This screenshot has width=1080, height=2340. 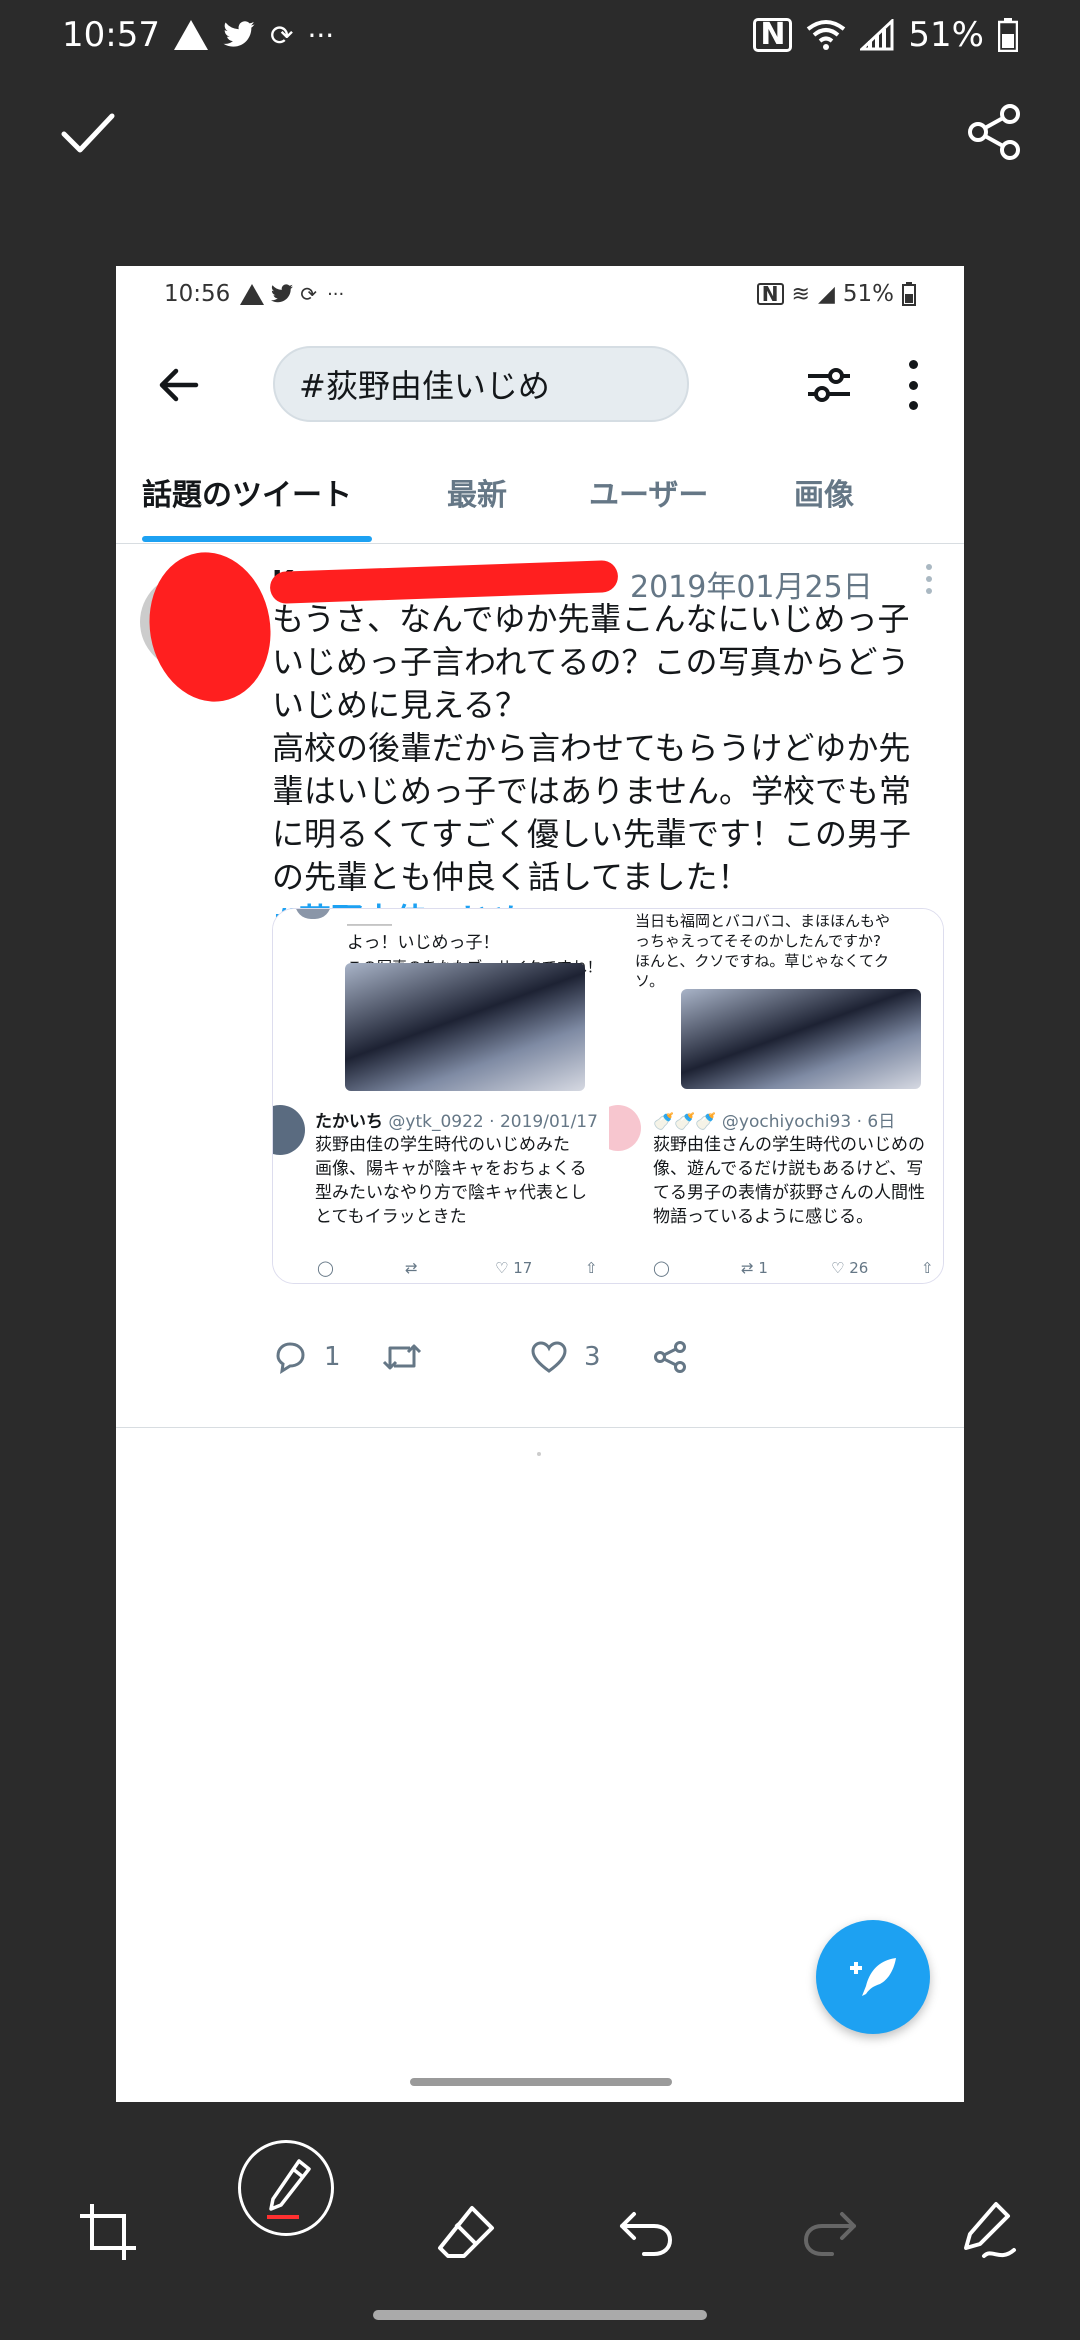 I want to click on heart-icon, so click(x=549, y=1357).